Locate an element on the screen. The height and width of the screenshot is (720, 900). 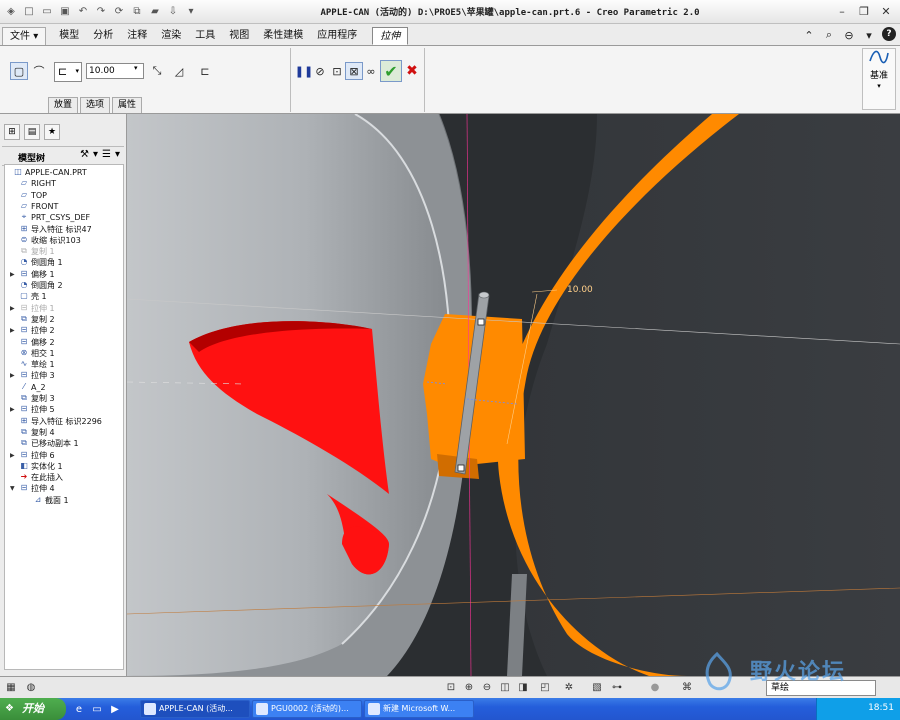
zoom-in-icon: ⊕ is located at coordinates (469, 687).